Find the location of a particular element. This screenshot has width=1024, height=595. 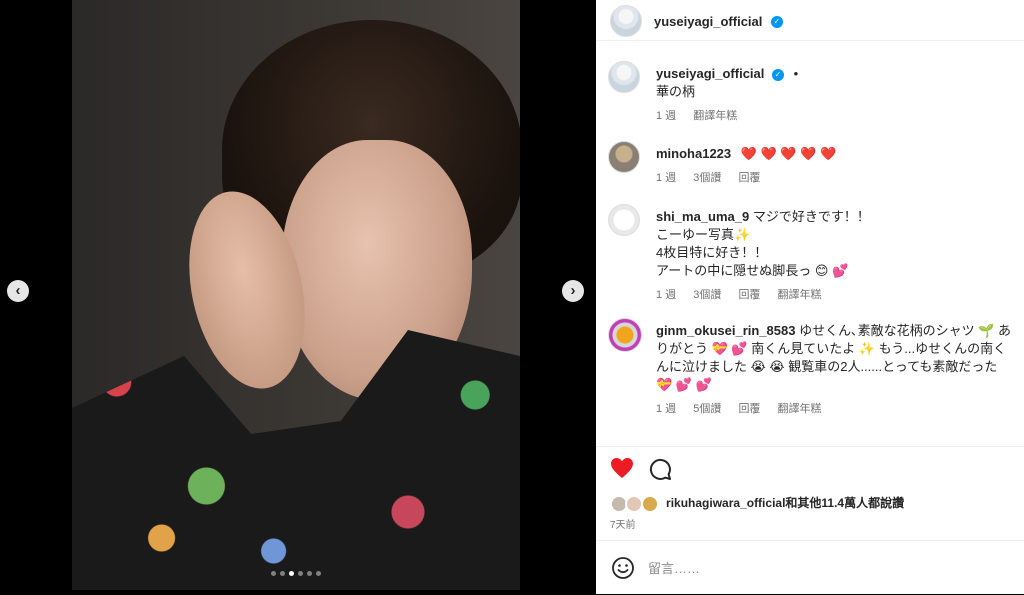

chevron-left-icon: ‹ is located at coordinates (18, 290).